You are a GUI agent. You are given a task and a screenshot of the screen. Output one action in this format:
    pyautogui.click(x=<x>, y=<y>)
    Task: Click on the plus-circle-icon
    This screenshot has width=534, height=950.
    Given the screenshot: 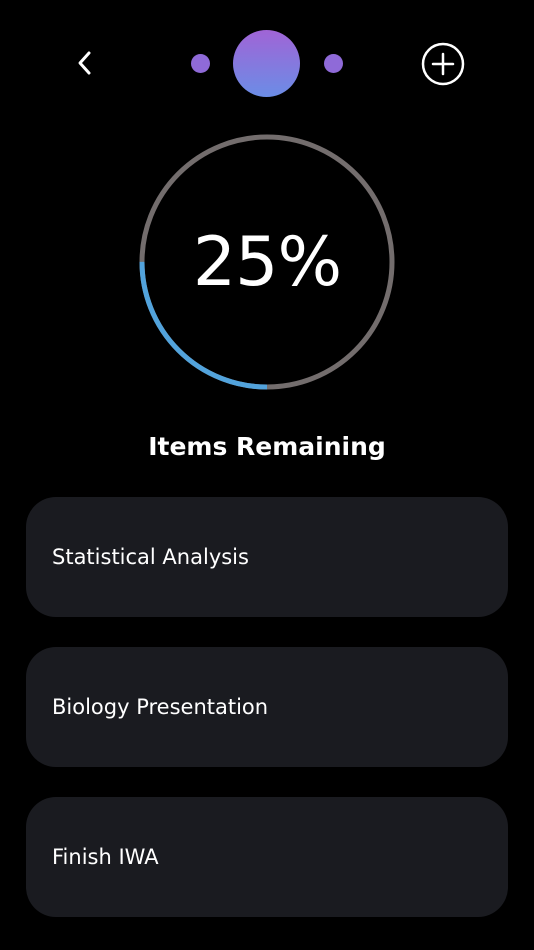 What is the action you would take?
    pyautogui.click(x=443, y=64)
    